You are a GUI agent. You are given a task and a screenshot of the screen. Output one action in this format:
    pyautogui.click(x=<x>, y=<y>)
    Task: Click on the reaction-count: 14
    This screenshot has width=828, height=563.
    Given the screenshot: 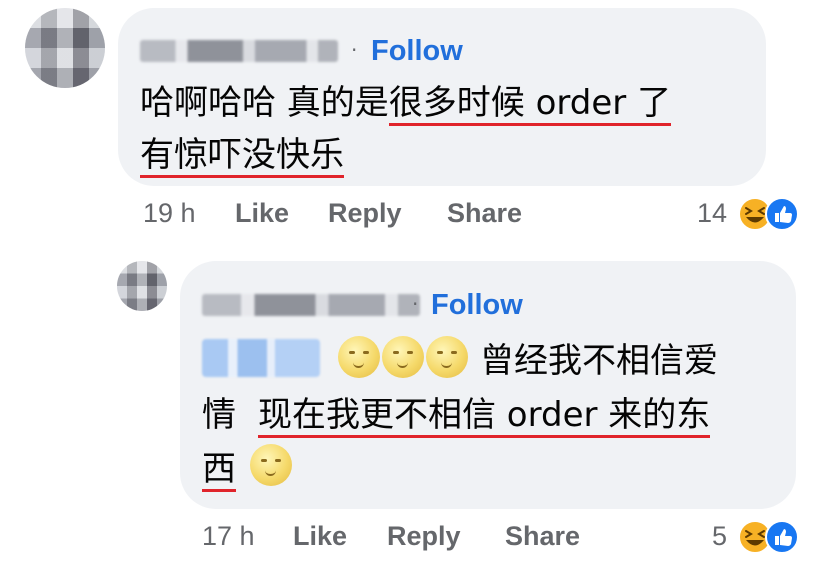 What is the action you would take?
    pyautogui.click(x=712, y=213)
    